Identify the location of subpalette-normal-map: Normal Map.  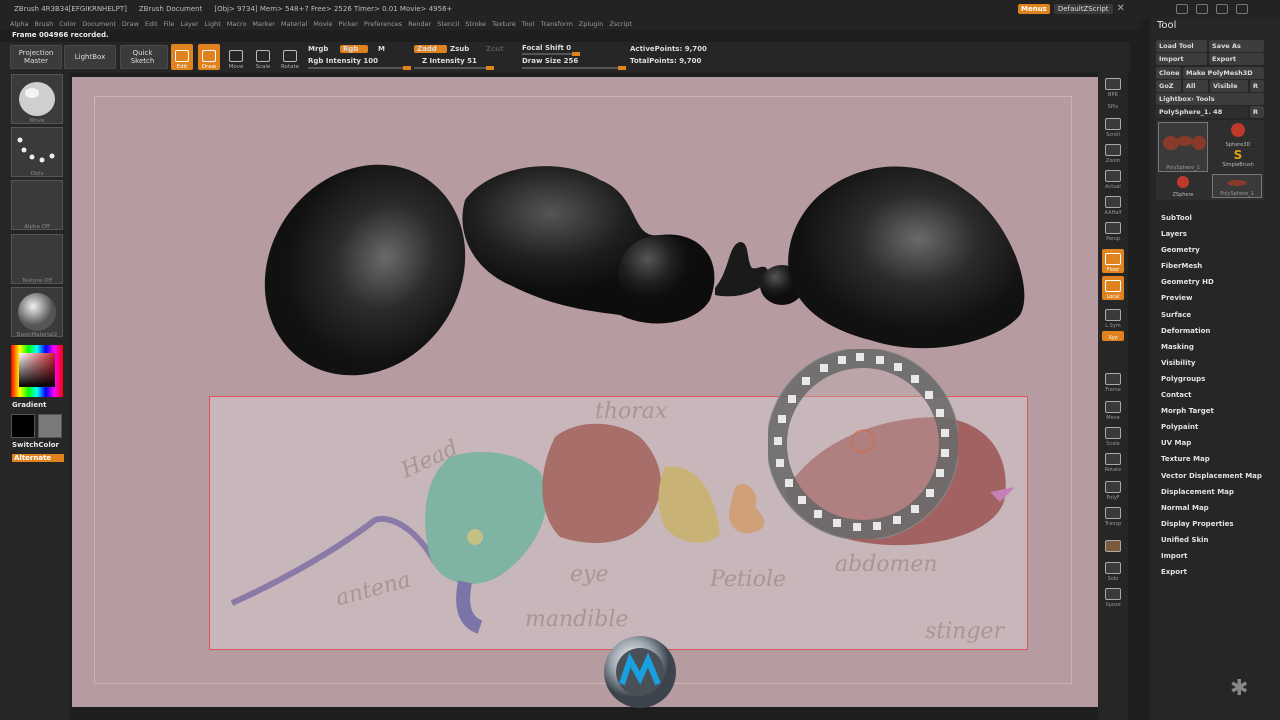
(1211, 508).